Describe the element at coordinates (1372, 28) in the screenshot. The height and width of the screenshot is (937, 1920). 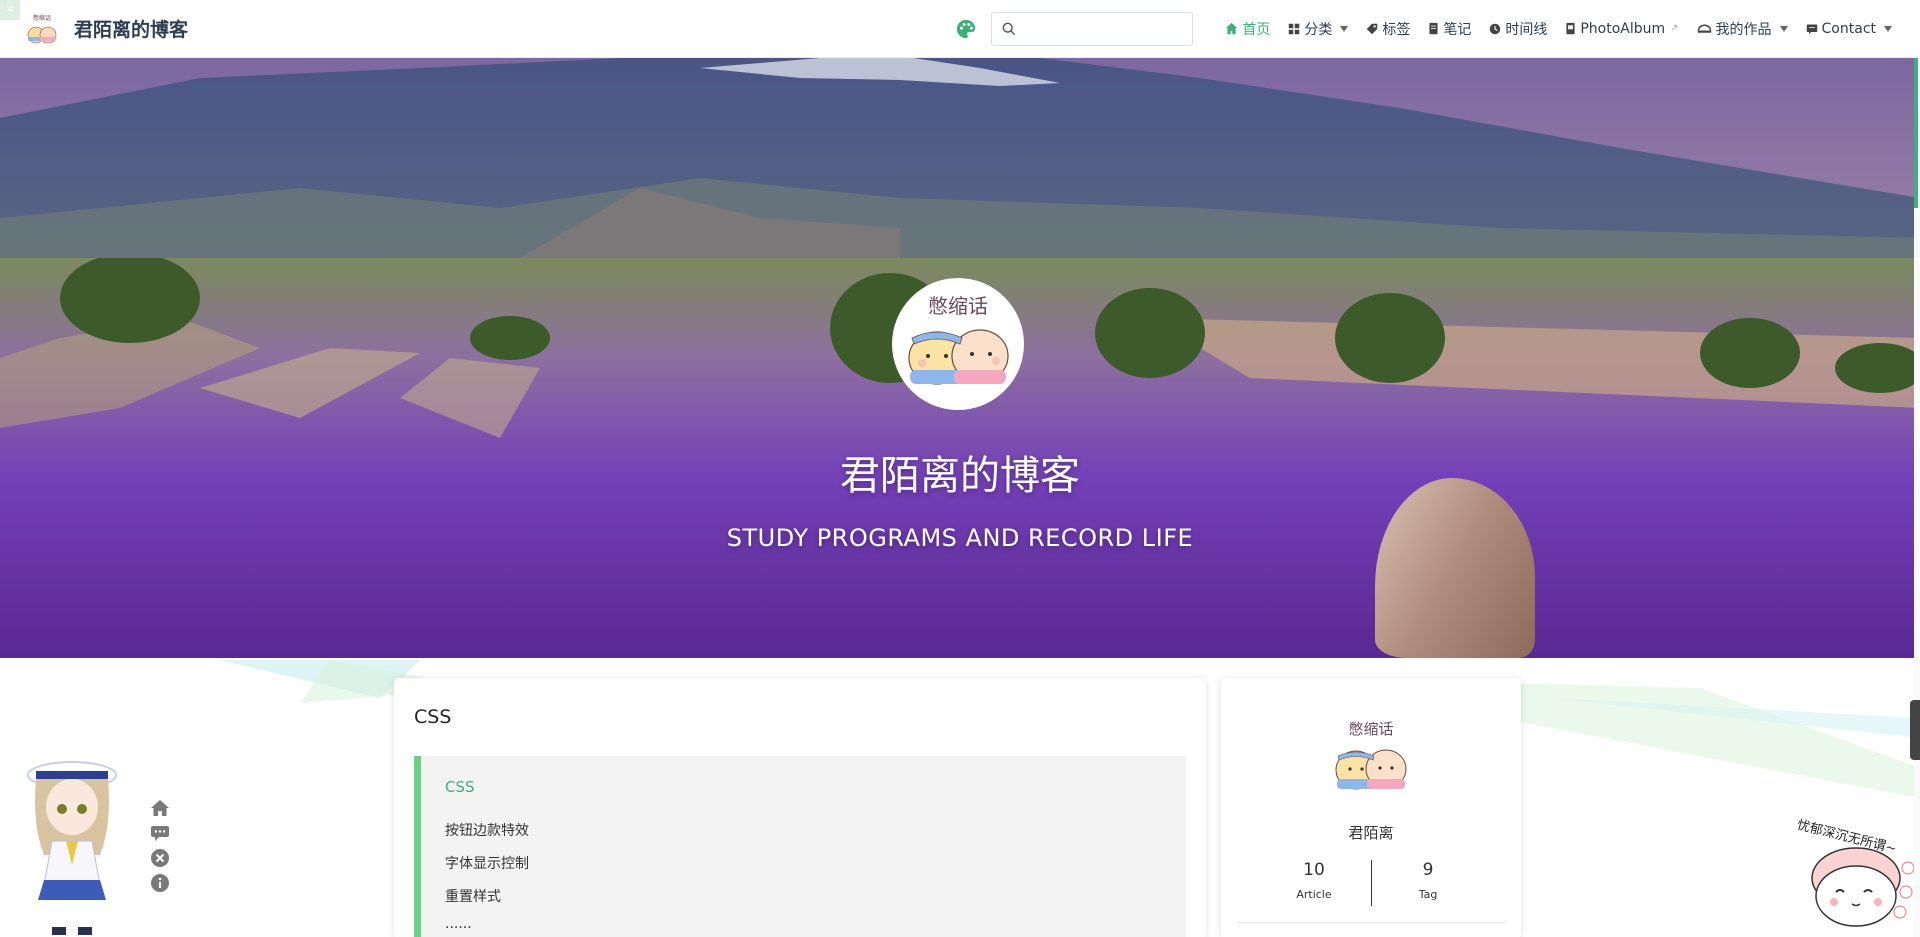
I see `tag-icon` at that location.